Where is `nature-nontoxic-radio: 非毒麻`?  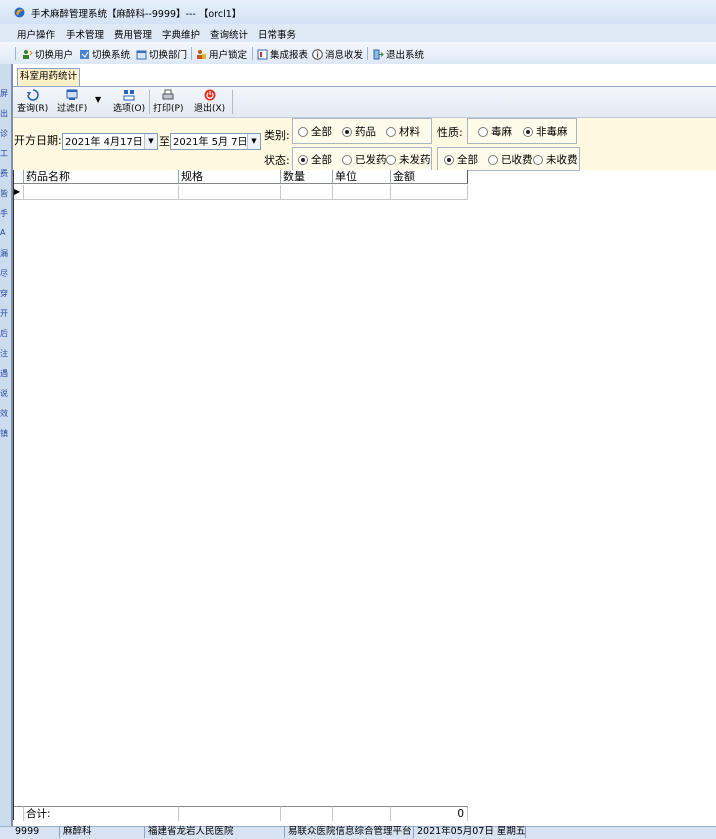
nature-nontoxic-radio: 非毒麻 is located at coordinates (545, 131).